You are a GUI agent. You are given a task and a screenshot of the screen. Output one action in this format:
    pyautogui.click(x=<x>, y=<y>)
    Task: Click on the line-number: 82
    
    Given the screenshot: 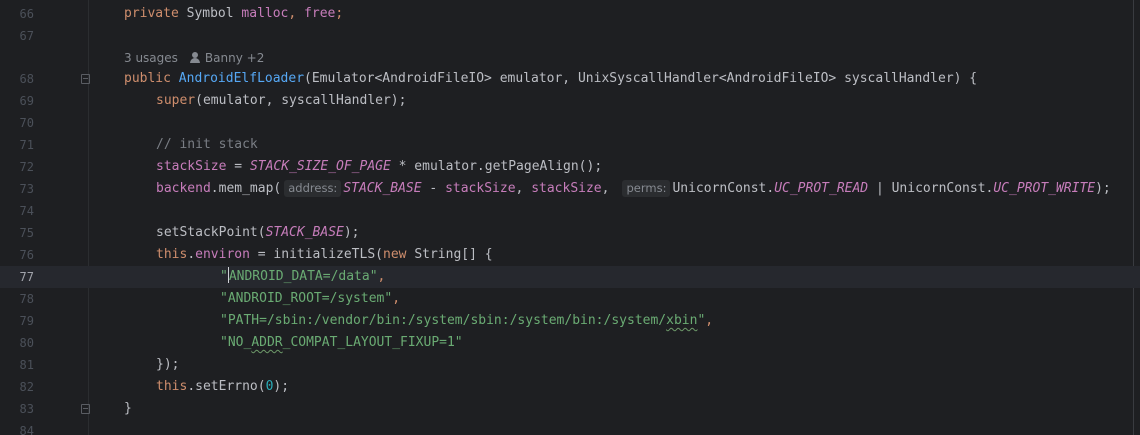 What is the action you would take?
    pyautogui.click(x=26, y=387)
    